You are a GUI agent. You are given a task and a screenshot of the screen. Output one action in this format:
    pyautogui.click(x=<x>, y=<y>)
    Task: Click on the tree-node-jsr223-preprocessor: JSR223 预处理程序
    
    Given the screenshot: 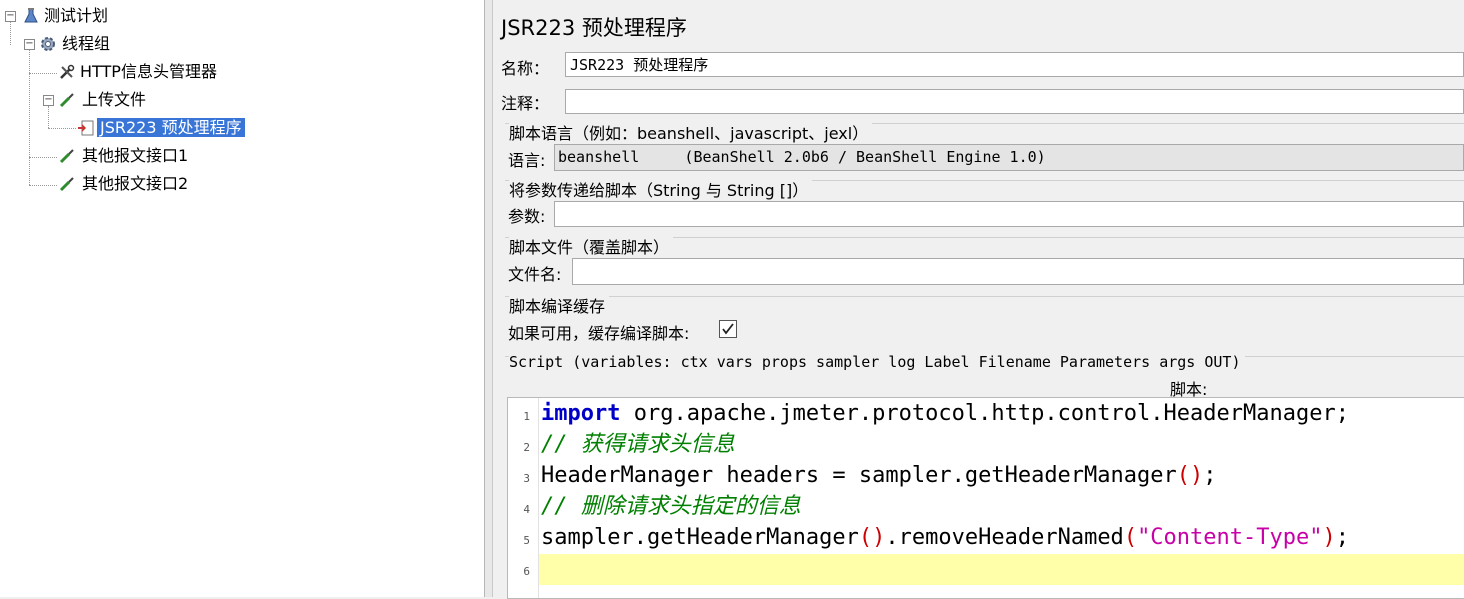 What is the action you would take?
    pyautogui.click(x=161, y=128)
    